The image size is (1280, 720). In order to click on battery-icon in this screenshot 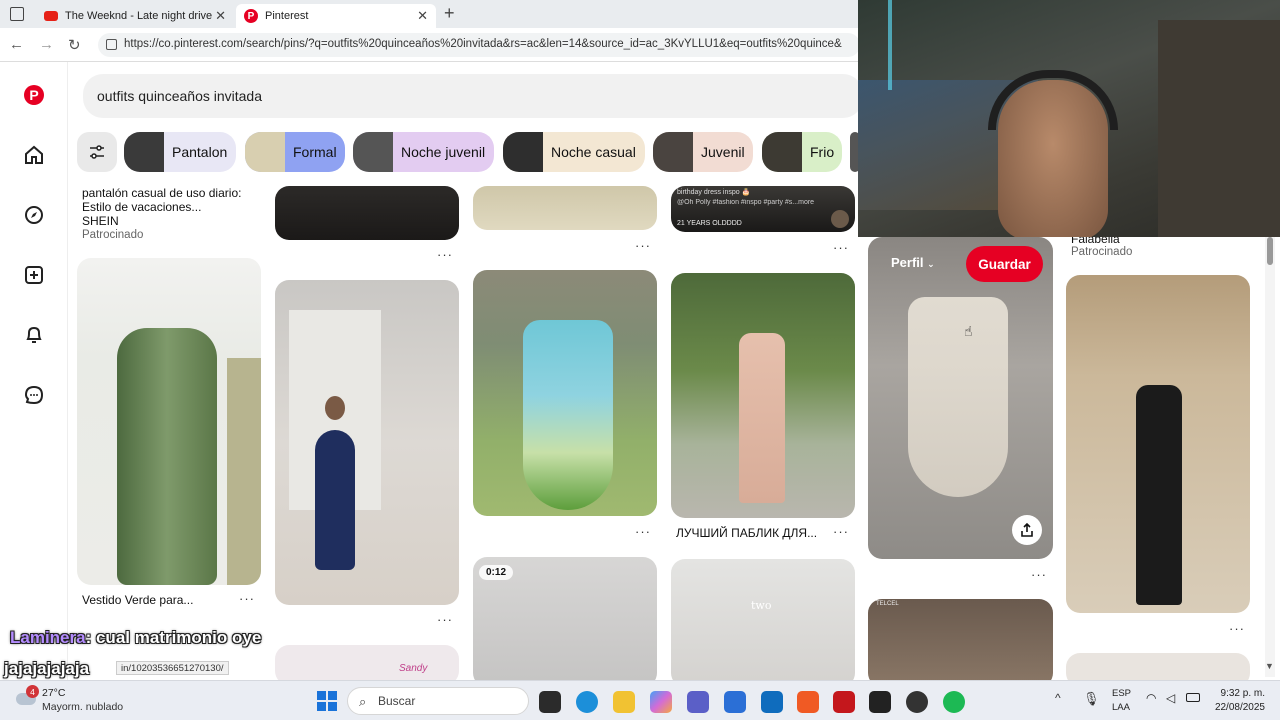, I will do `click(1193, 697)`.